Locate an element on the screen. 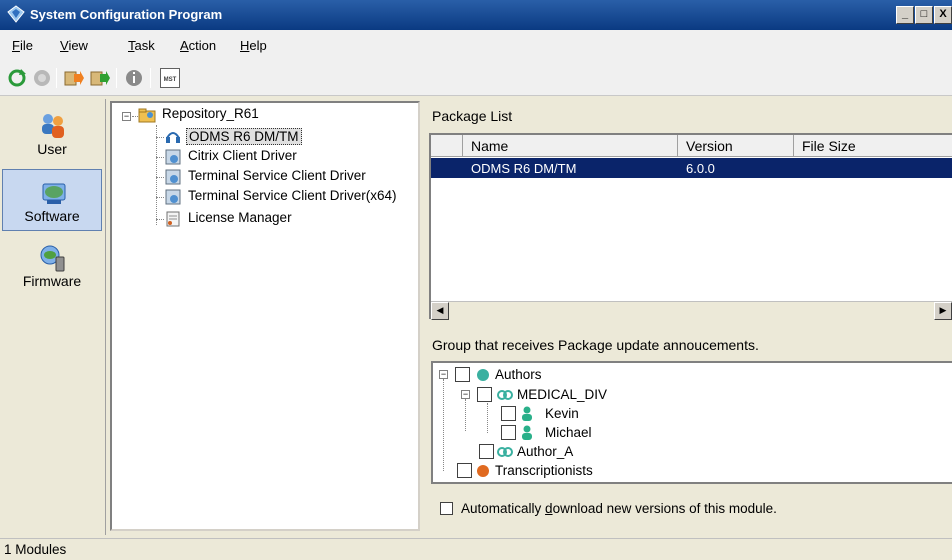  nav-user: User is located at coordinates (52, 134).